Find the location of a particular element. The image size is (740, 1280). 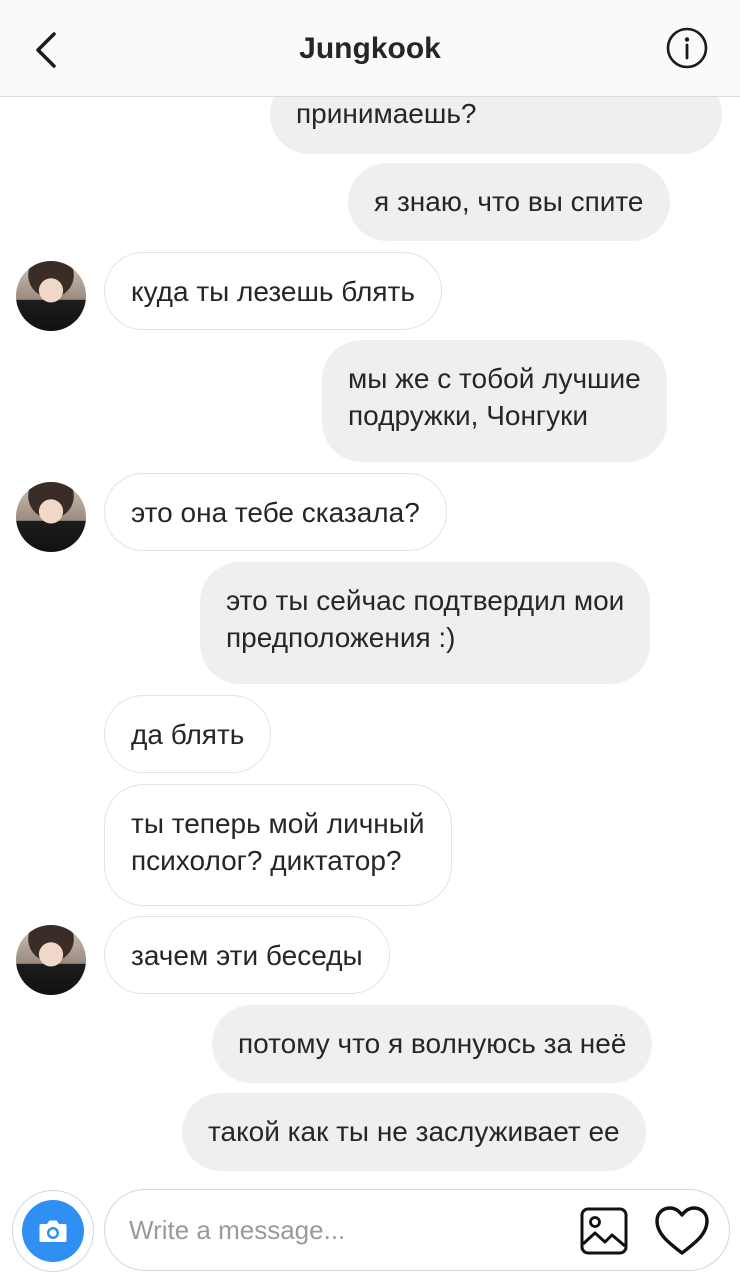

gallery-button is located at coordinates (604, 1231).